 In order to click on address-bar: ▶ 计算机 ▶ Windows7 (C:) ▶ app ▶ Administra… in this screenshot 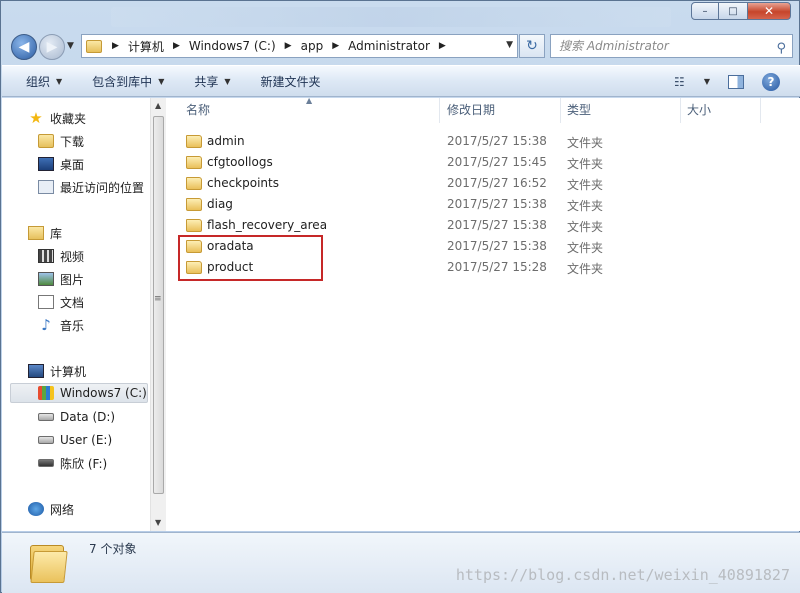, I will do `click(299, 46)`.